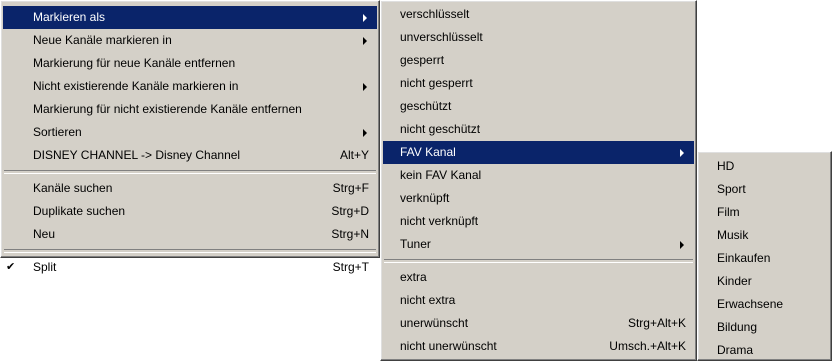  What do you see at coordinates (733, 235) in the screenshot?
I see `menu-item-label: Musik` at bounding box center [733, 235].